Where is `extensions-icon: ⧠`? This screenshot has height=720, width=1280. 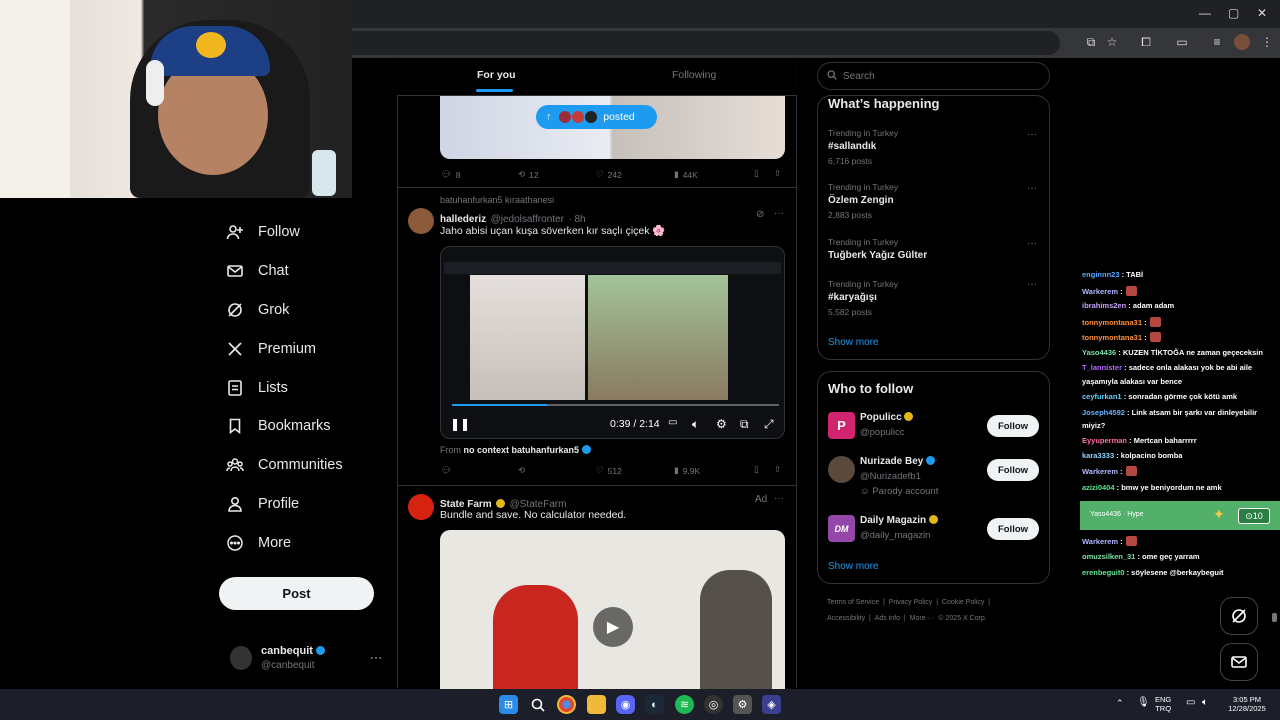 extensions-icon: ⧠ is located at coordinates (1146, 42).